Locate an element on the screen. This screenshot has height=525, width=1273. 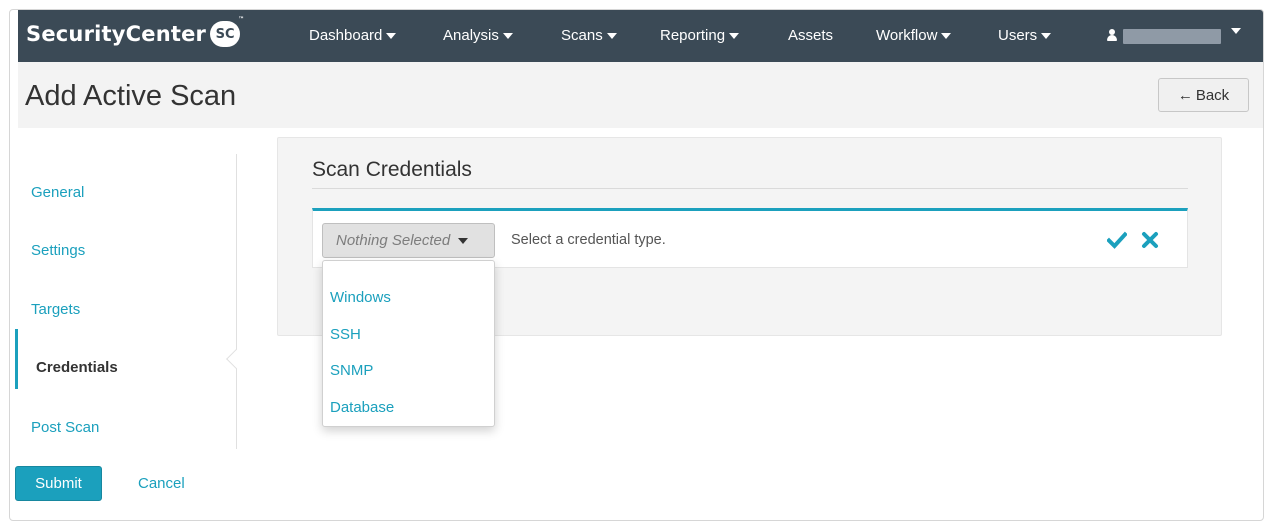
close-icon is located at coordinates (1150, 240).